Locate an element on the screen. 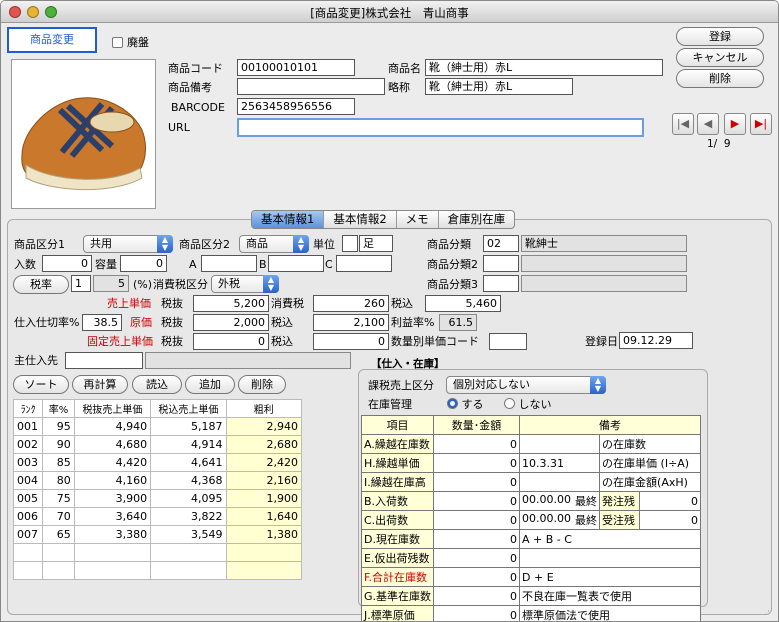 The height and width of the screenshot is (622, 779). unit-field: 足 is located at coordinates (376, 243).